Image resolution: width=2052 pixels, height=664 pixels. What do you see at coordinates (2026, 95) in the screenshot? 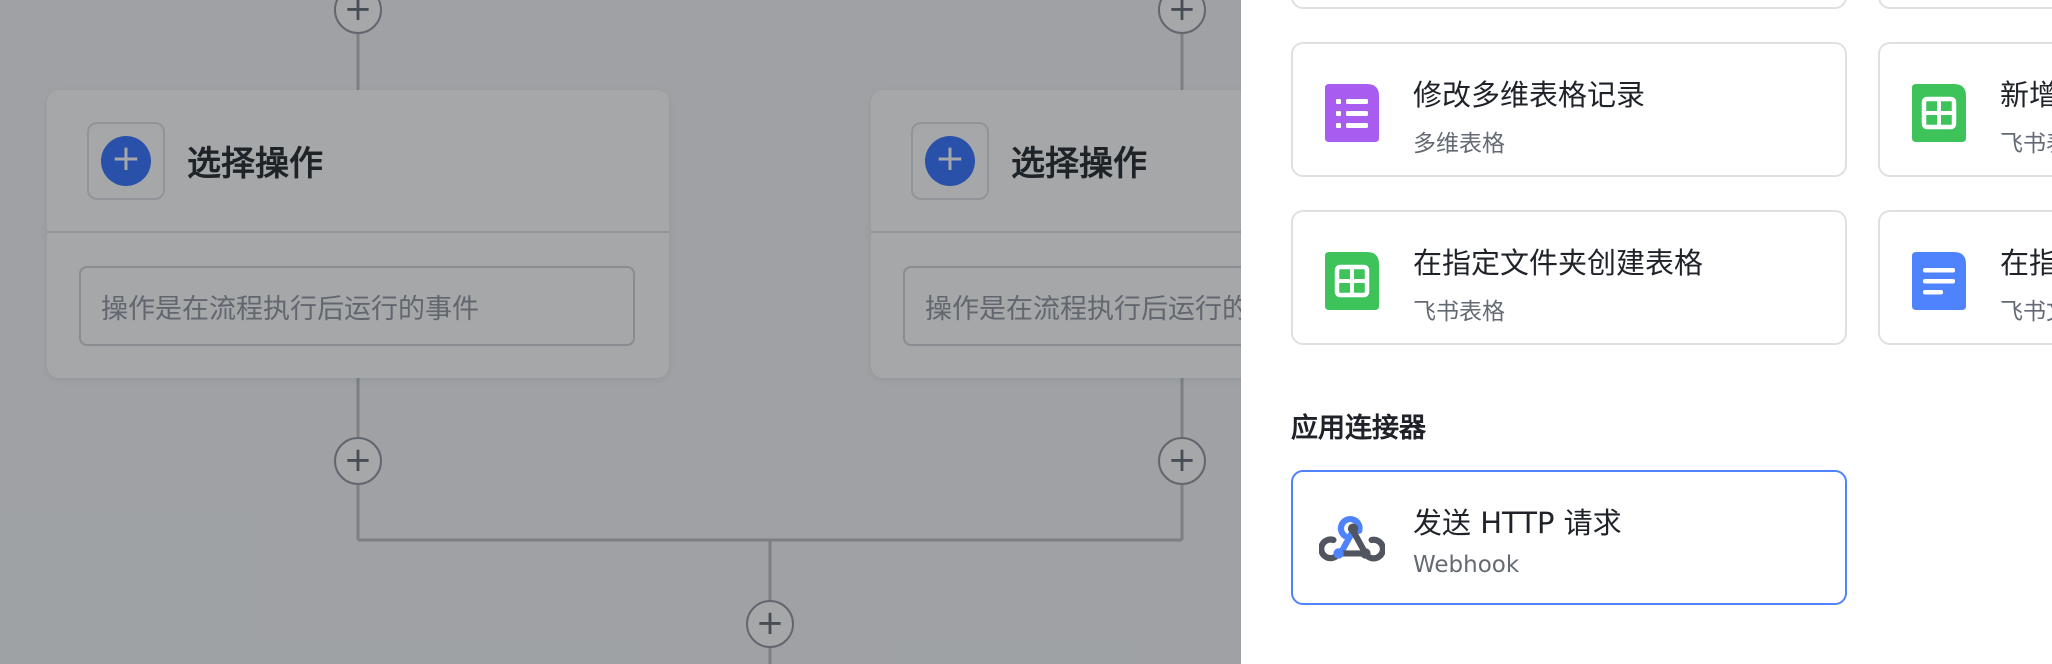
I see `operation-title: 新增` at bounding box center [2026, 95].